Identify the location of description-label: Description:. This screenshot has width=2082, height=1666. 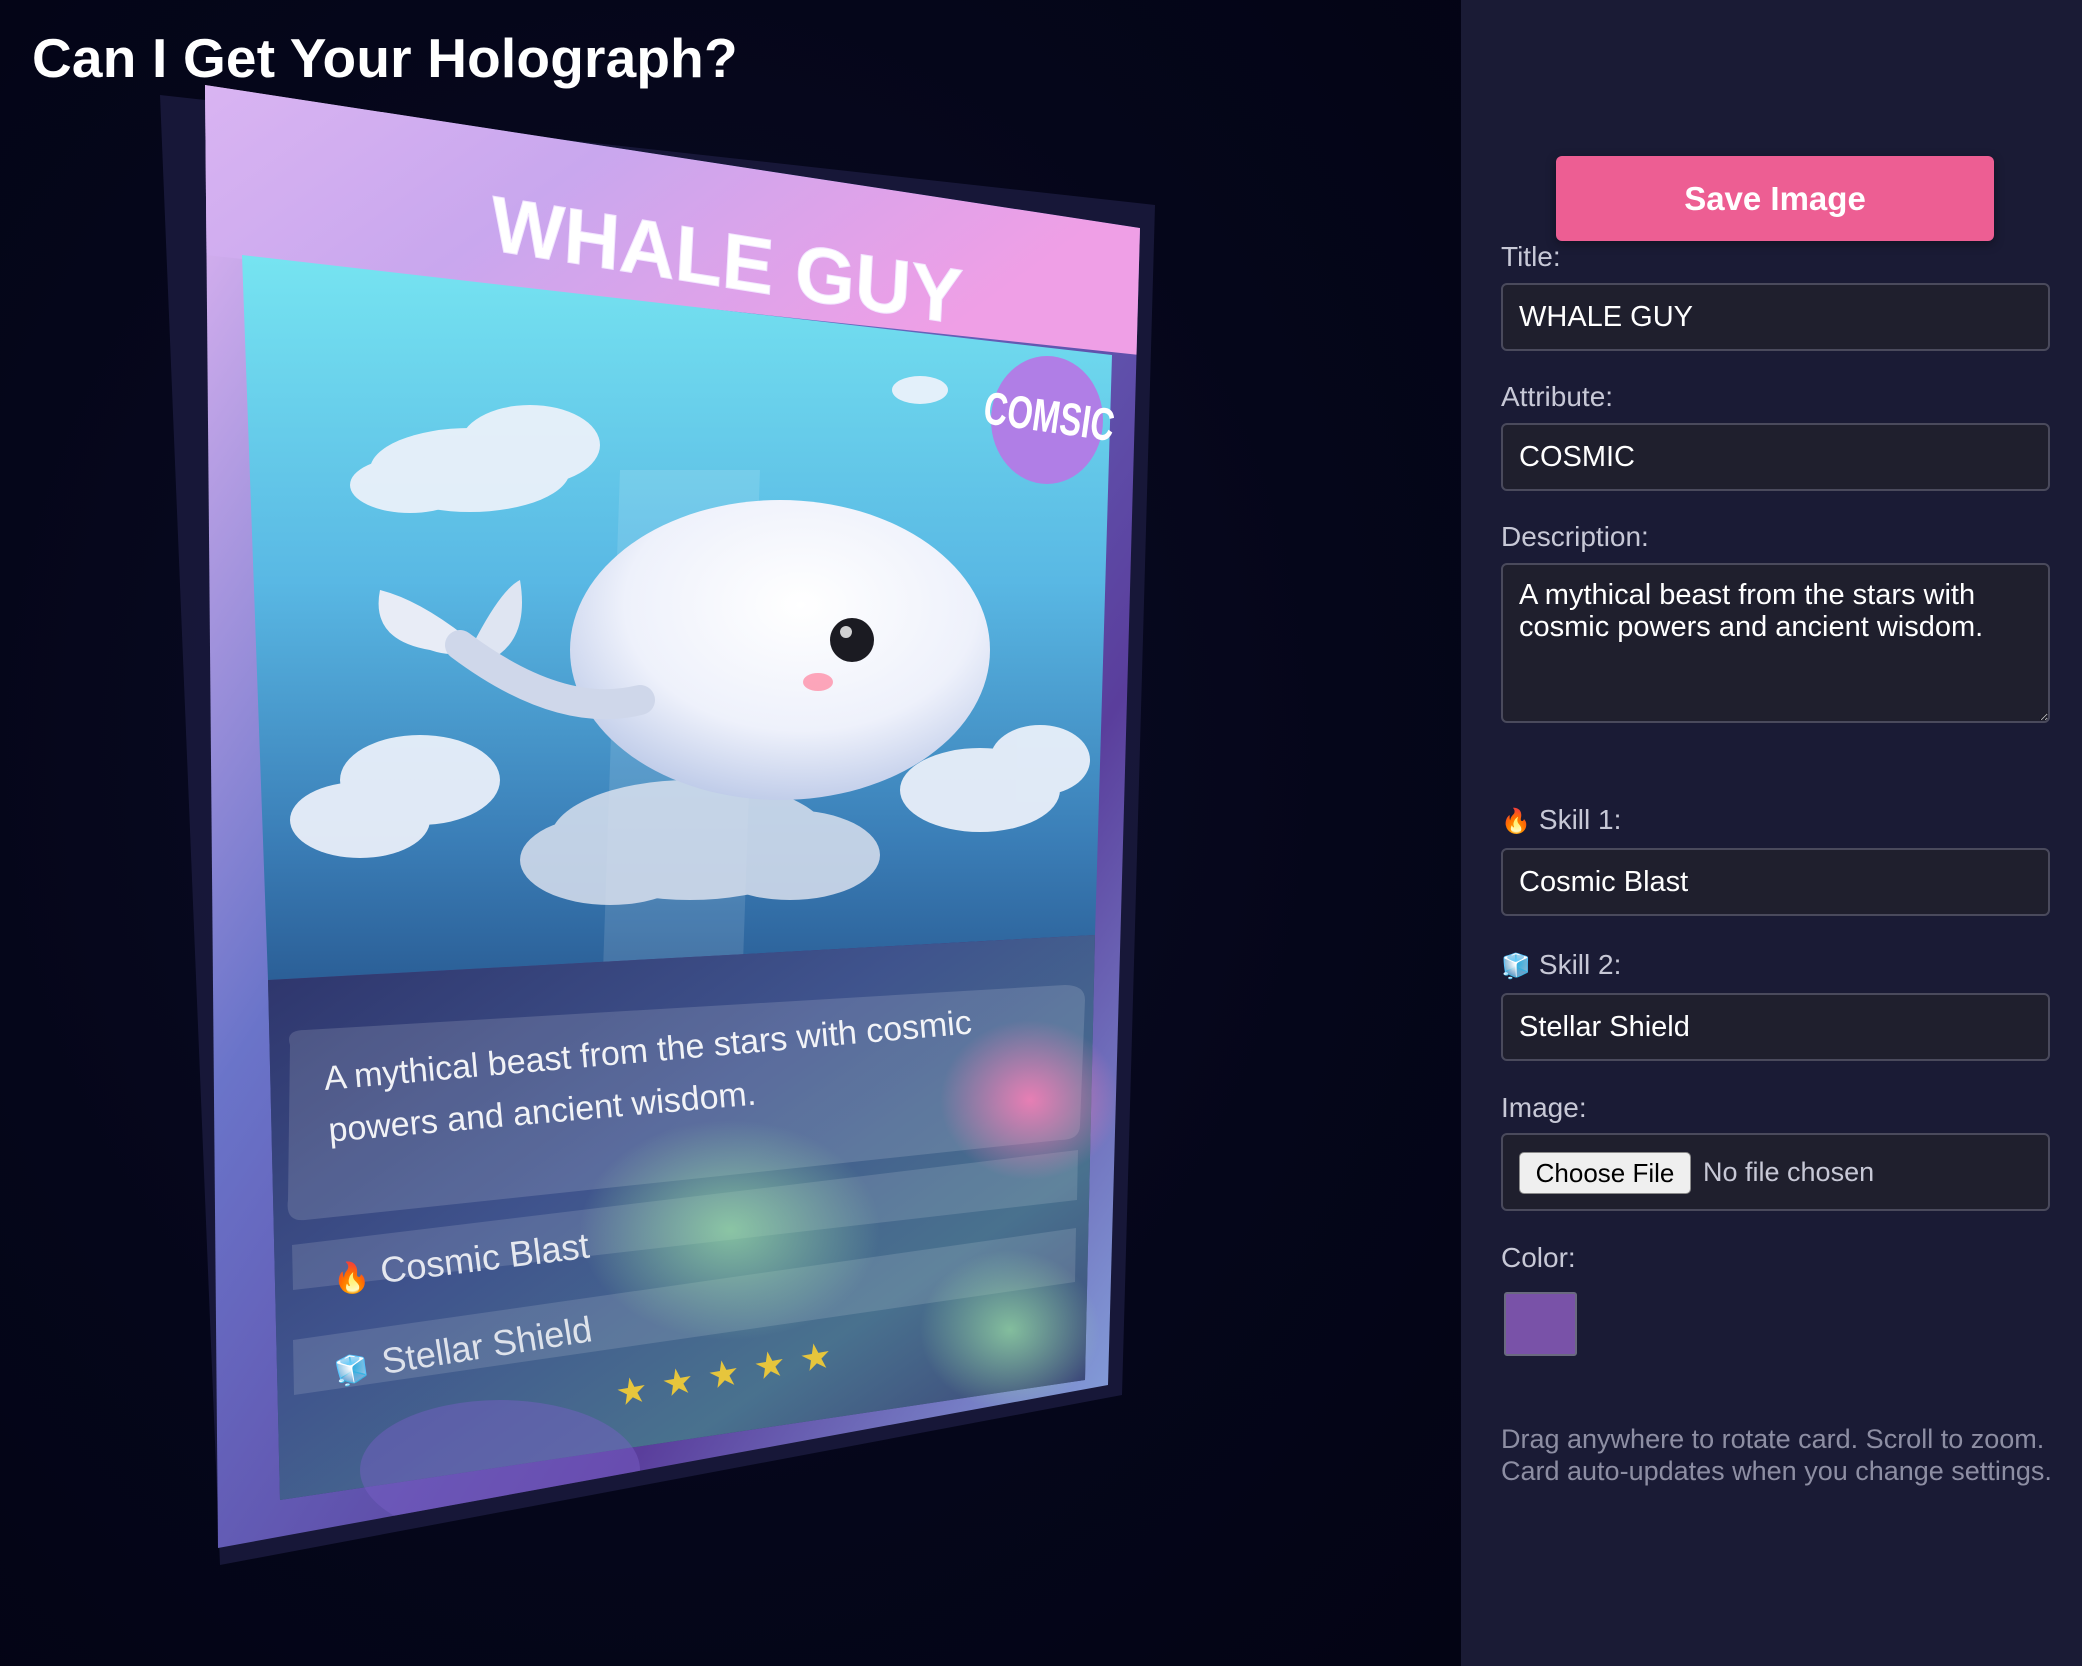
(1575, 536).